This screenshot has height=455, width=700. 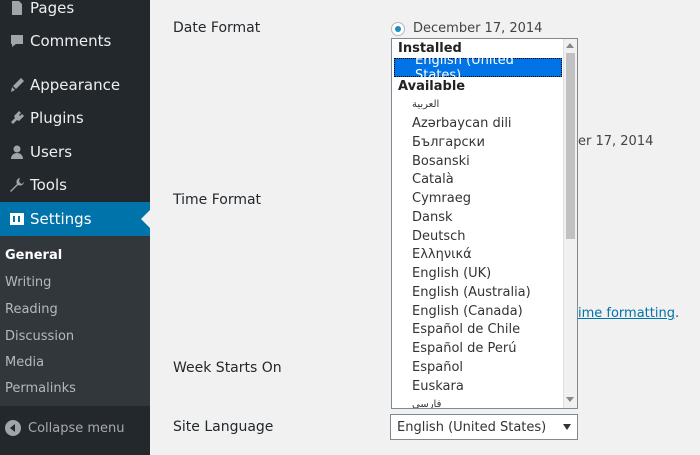 What do you see at coordinates (677, 313) in the screenshot?
I see `link-period: .` at bounding box center [677, 313].